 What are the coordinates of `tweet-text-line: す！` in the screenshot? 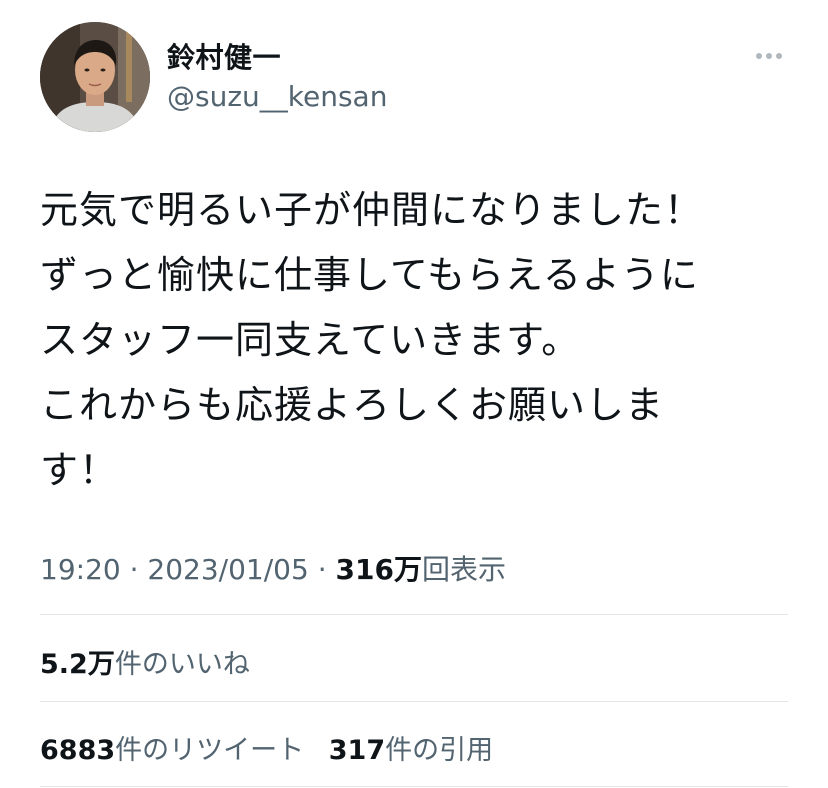 It's located at (79, 470).